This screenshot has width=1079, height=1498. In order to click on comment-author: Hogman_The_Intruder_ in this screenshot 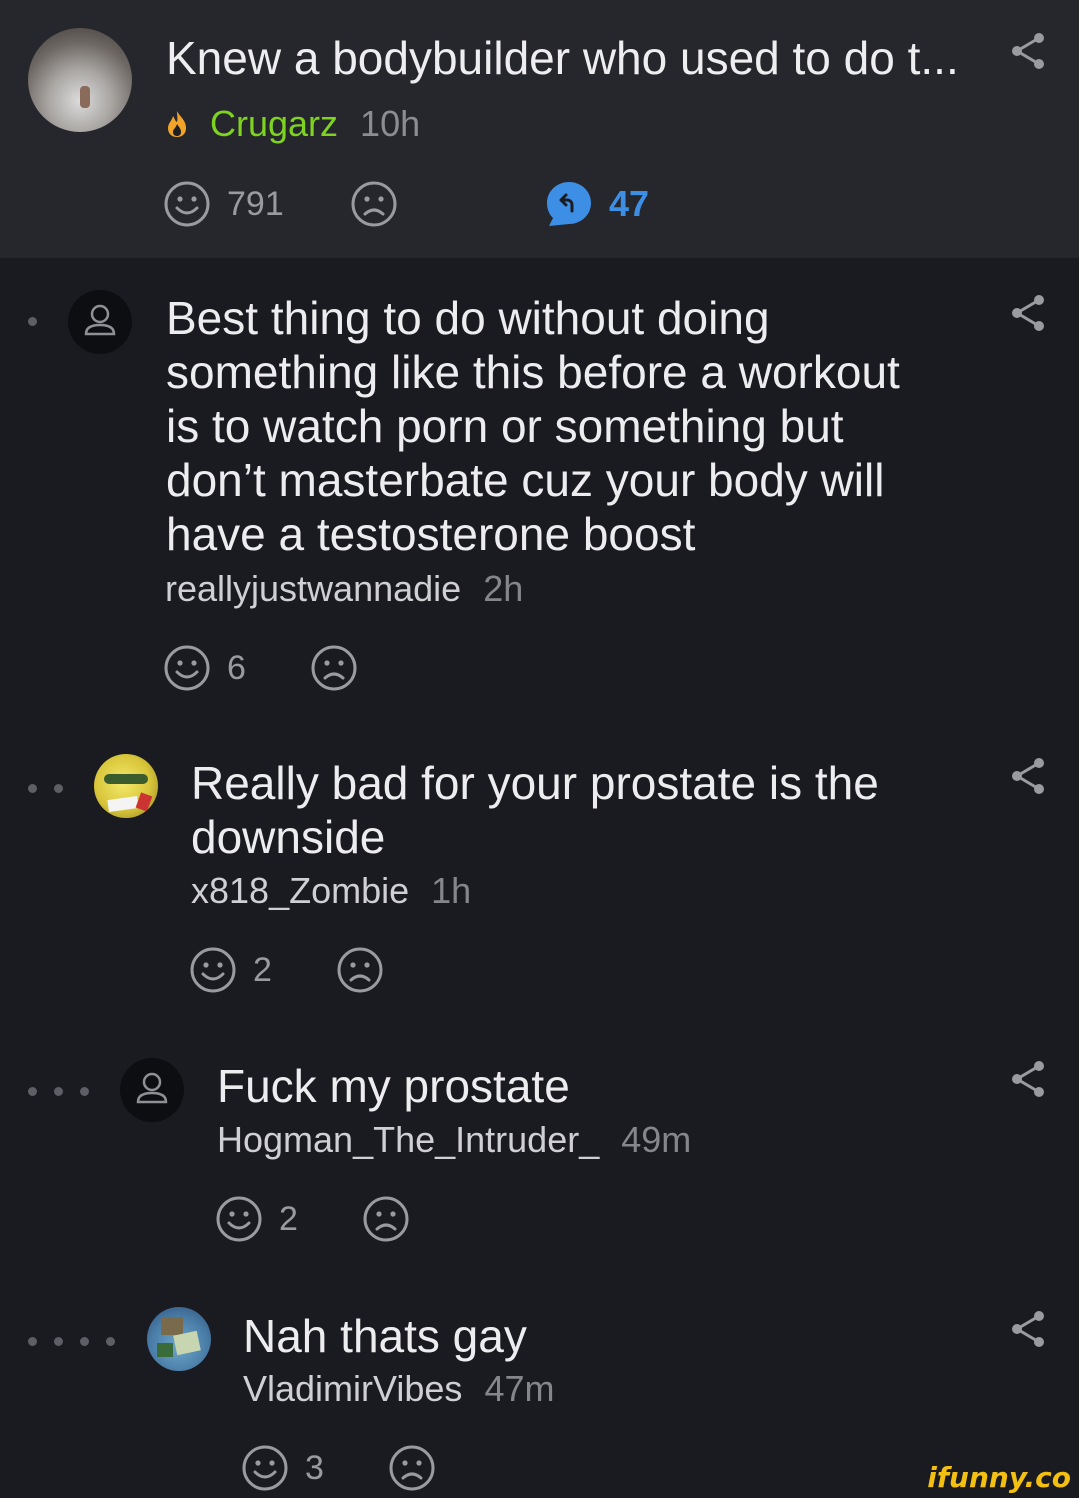, I will do `click(408, 1140)`.